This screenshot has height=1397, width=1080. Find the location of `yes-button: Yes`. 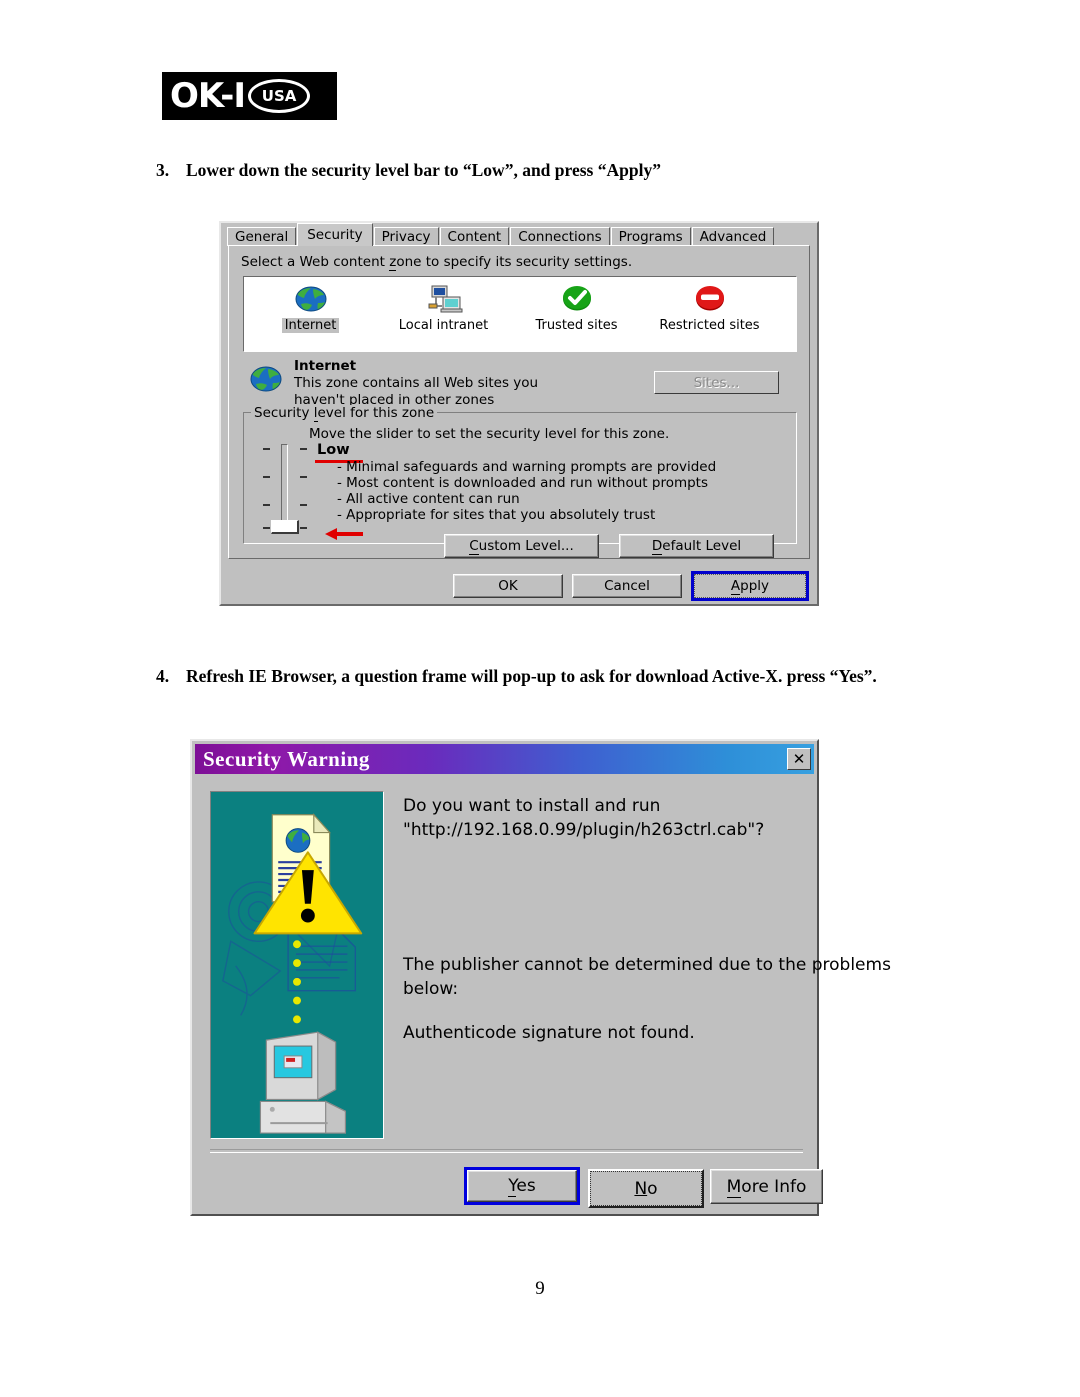

yes-button: Yes is located at coordinates (522, 1186).